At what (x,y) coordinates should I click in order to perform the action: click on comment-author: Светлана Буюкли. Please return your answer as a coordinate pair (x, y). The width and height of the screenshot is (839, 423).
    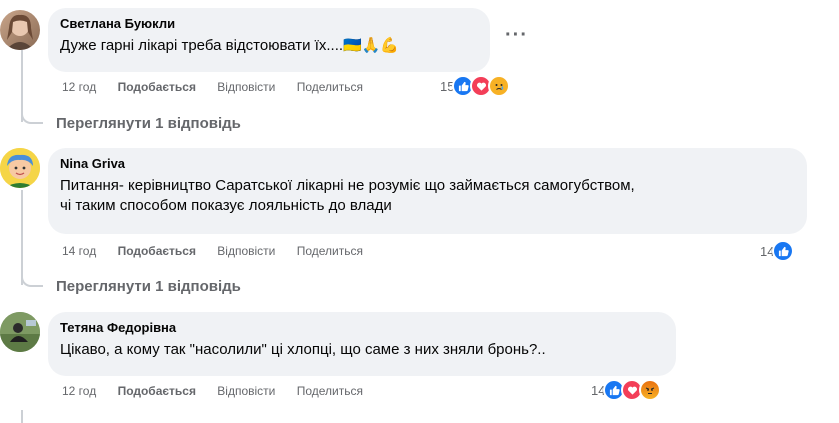
    Looking at the image, I should click on (269, 24).